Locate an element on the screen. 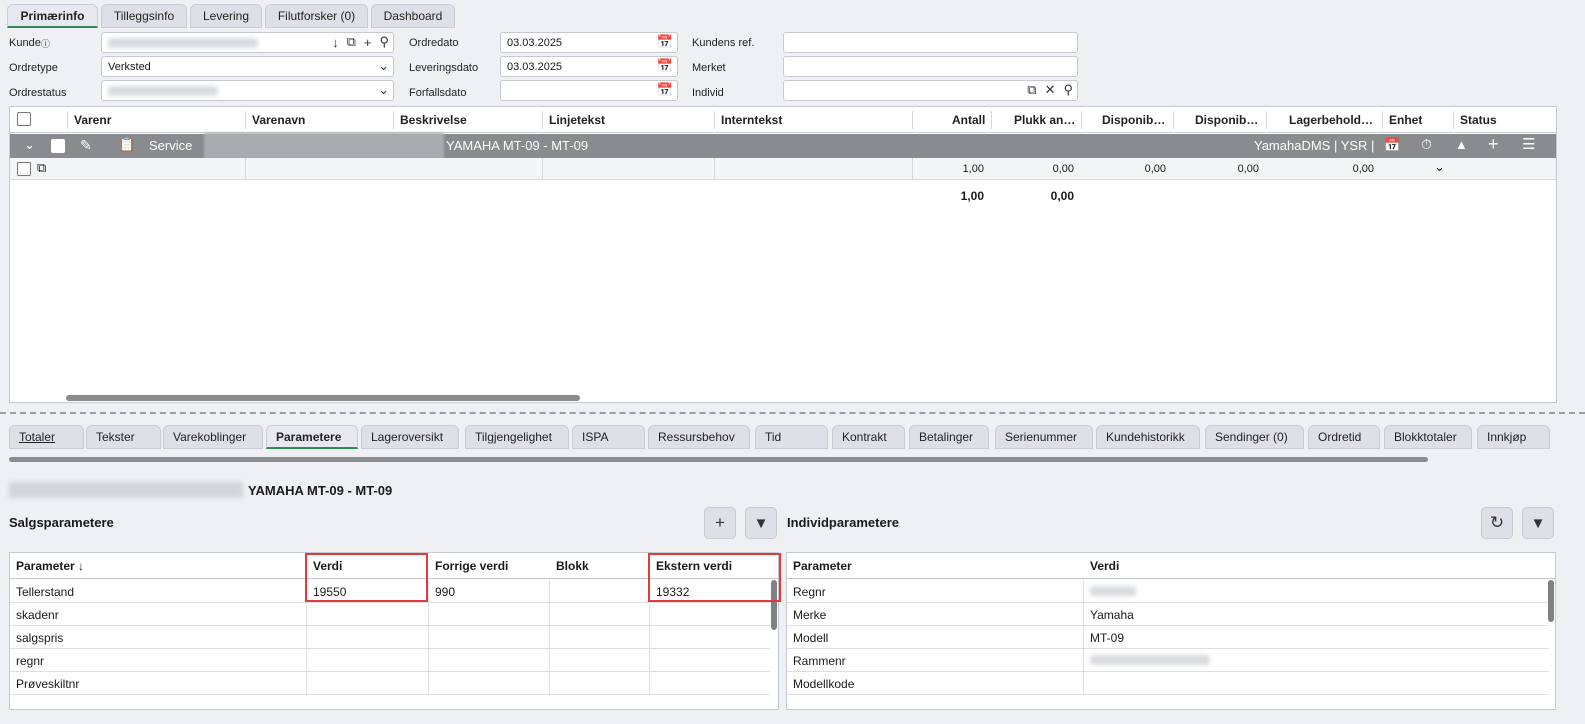  table-row: ⧉ 1,00 0,00 0,00 0,00 0,00 ⌄ is located at coordinates (783, 169).